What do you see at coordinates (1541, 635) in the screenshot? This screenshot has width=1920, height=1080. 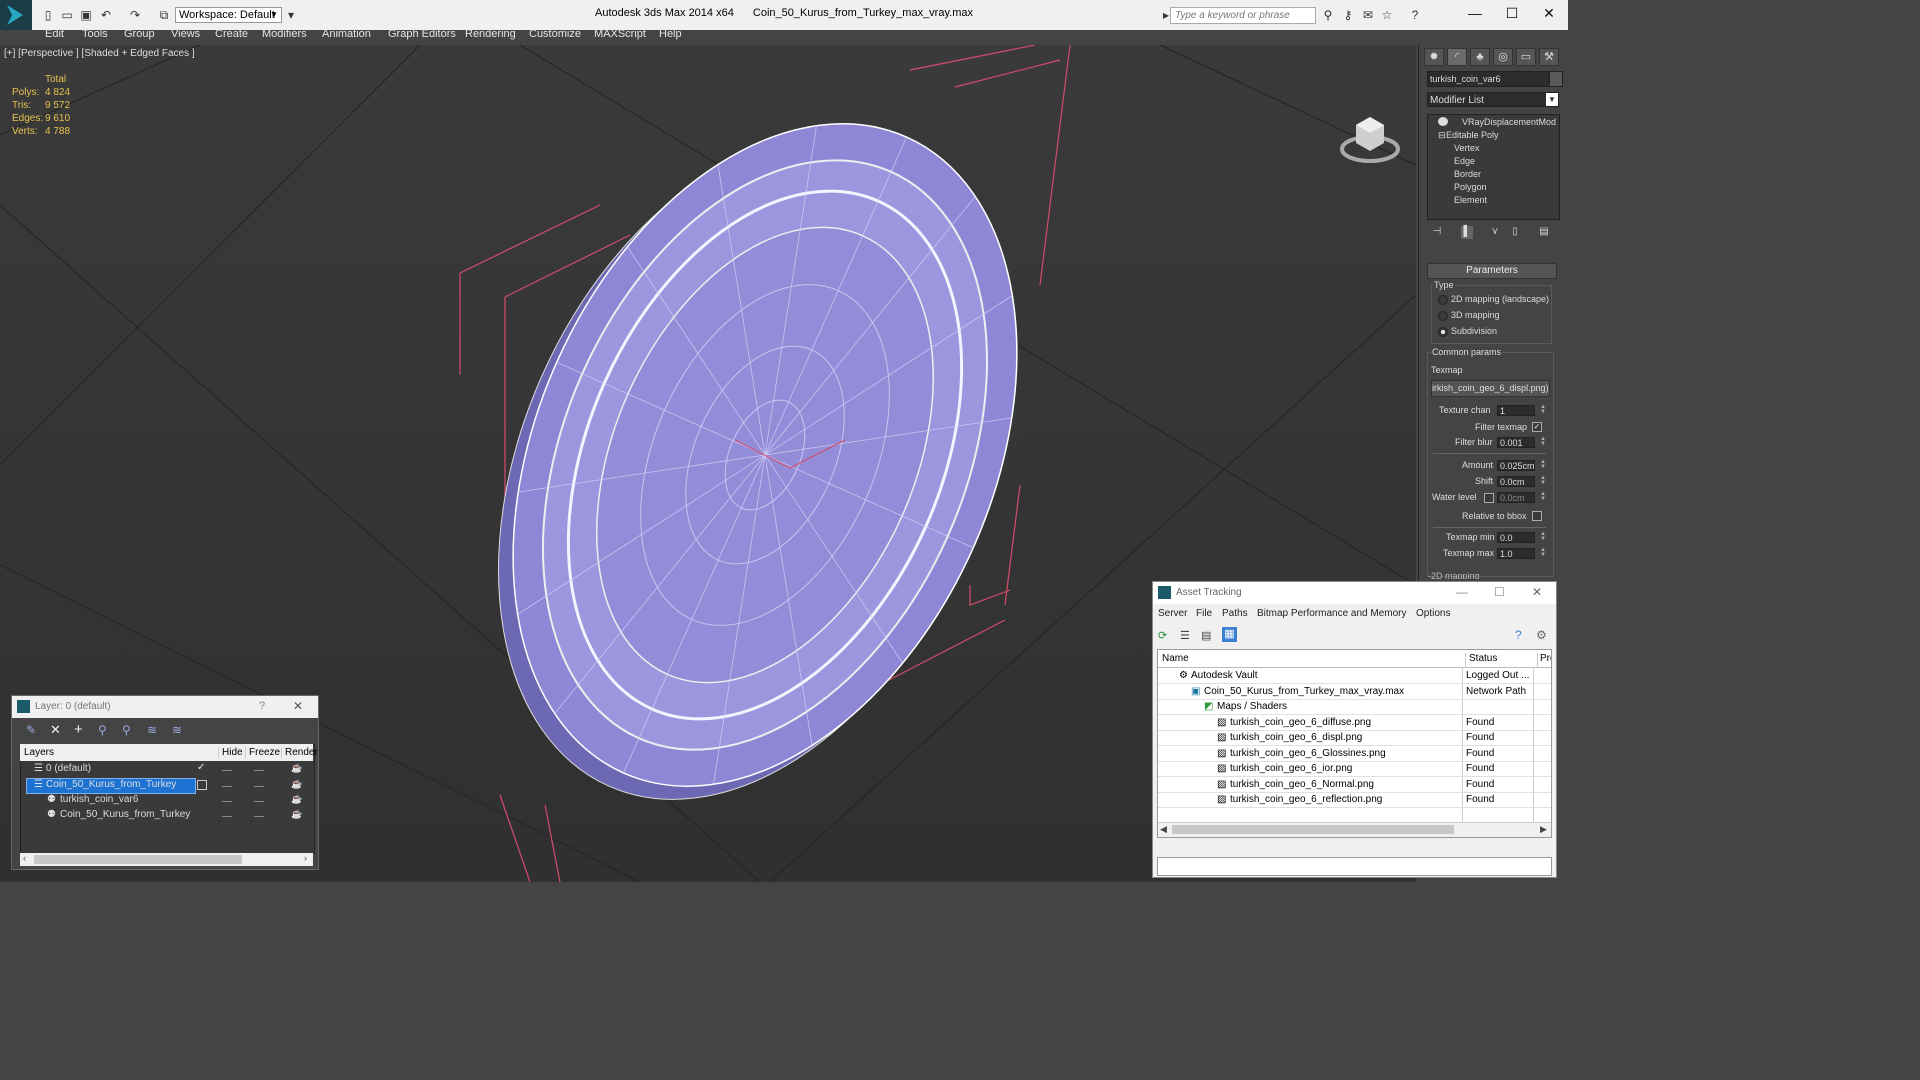 I see `asset-settings-icon: ⚙` at bounding box center [1541, 635].